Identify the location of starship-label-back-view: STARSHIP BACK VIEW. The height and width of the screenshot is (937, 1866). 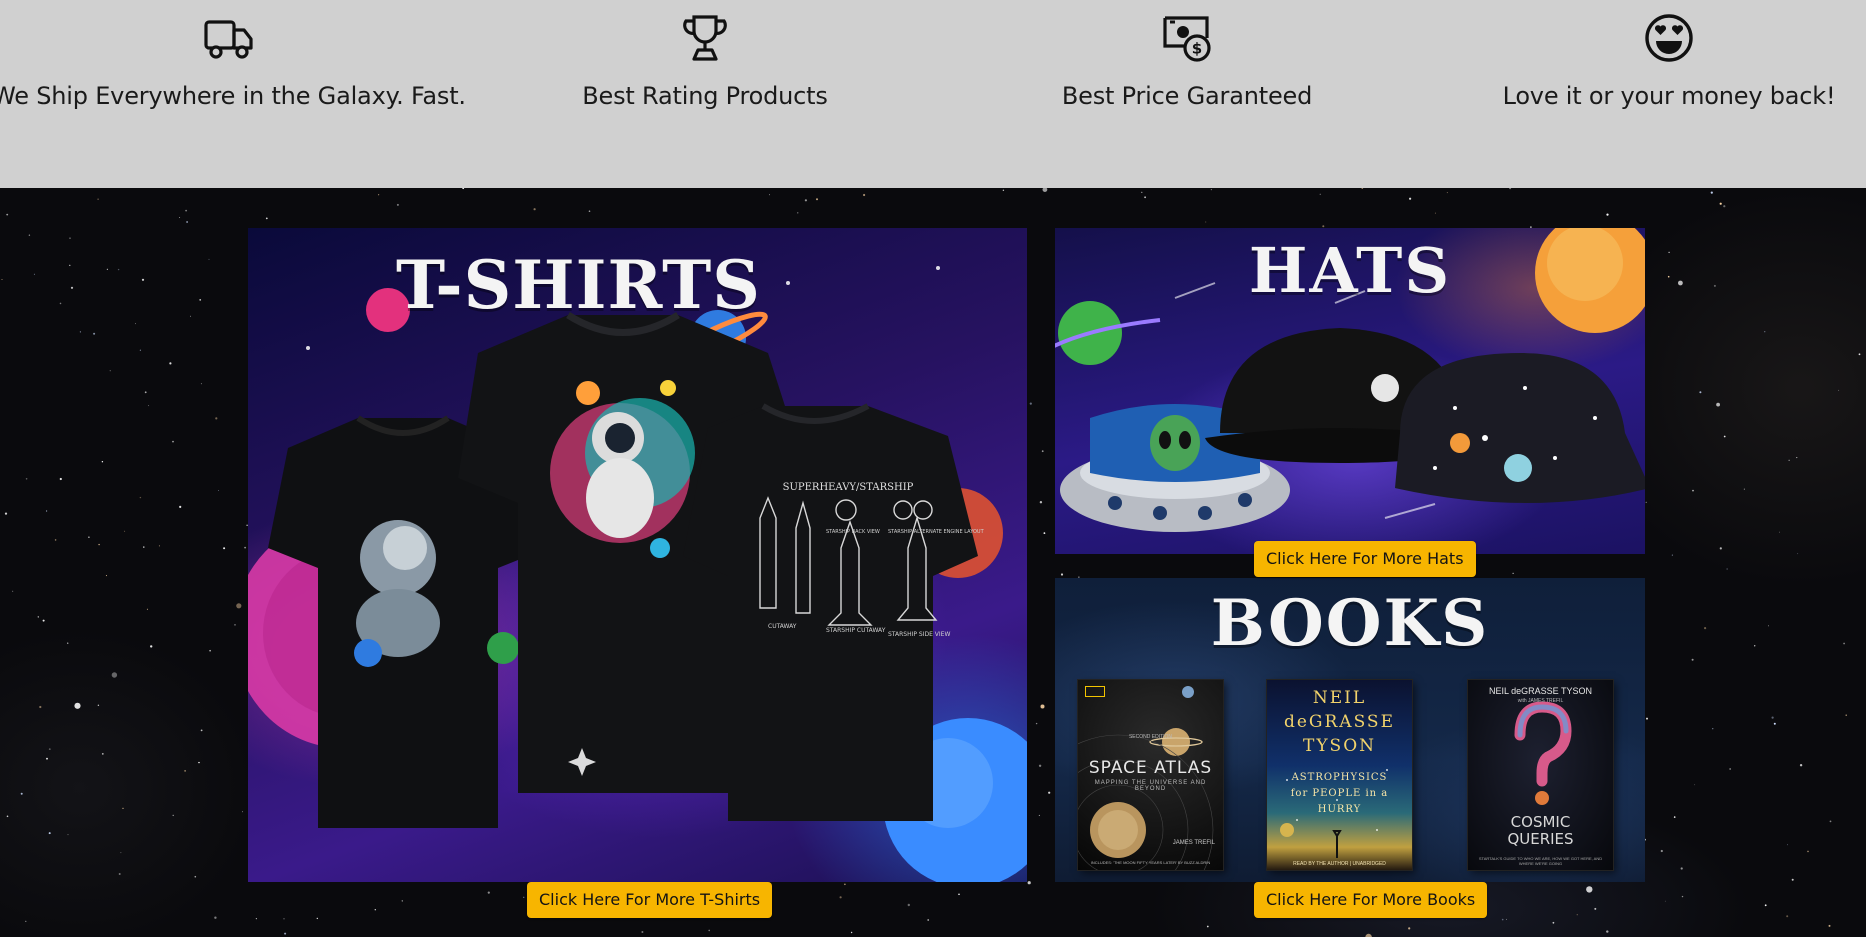
(853, 532).